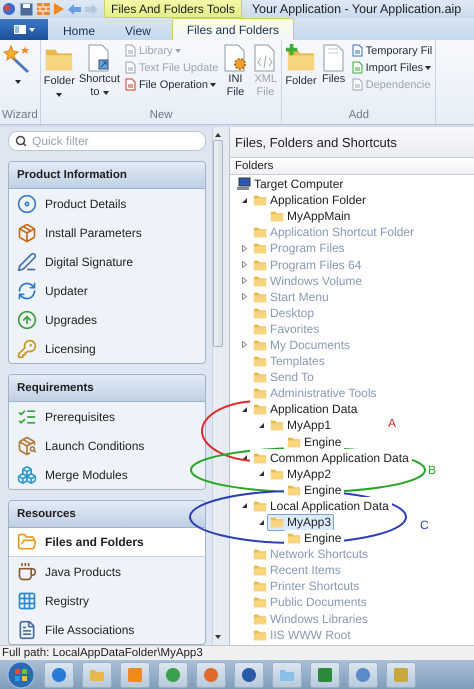 The width and height of the screenshot is (474, 689). I want to click on ribbon-tab: View, so click(138, 30).